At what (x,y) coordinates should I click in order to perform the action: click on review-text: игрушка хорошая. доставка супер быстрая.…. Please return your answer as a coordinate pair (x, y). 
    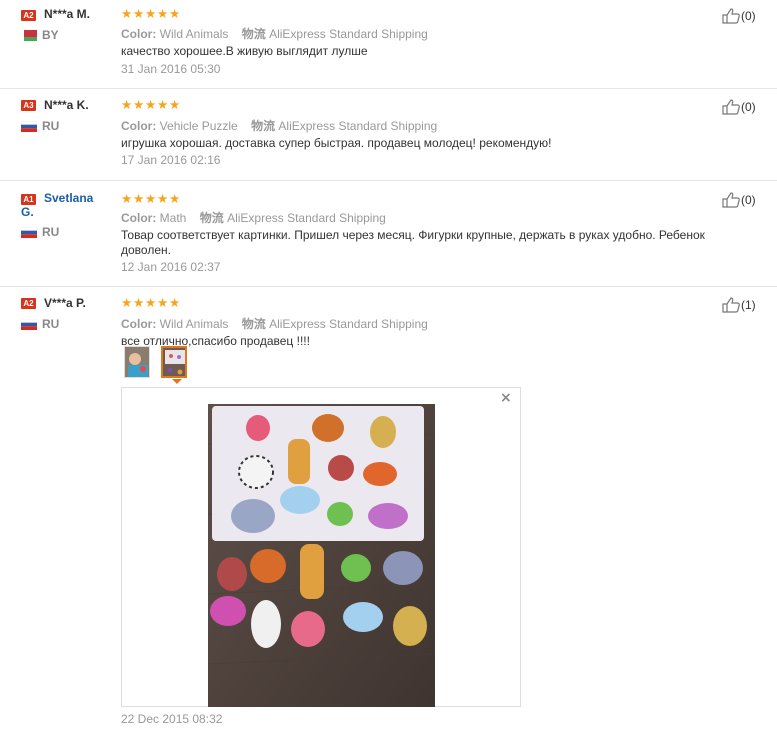
    Looking at the image, I should click on (336, 143).